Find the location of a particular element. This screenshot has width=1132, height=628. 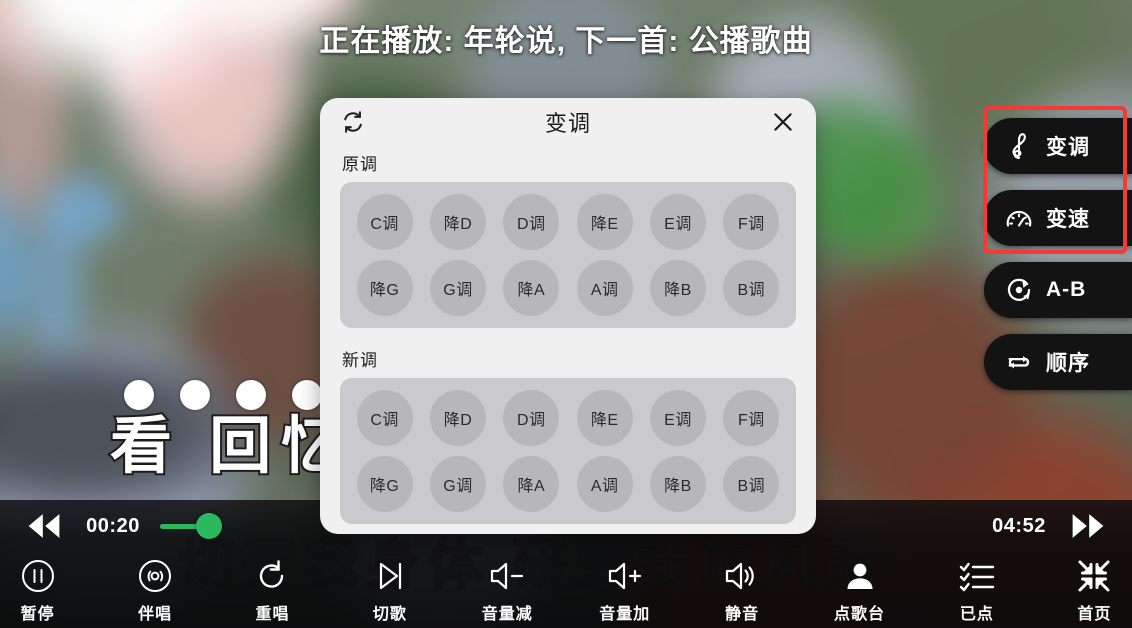

pause-icon is located at coordinates (38, 576).